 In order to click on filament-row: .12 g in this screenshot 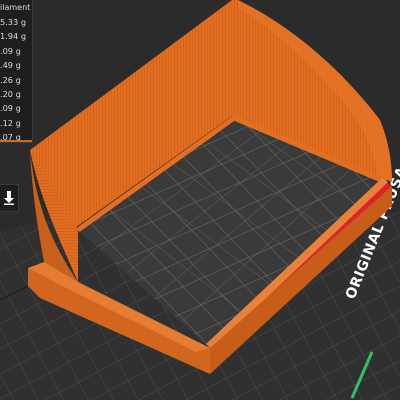, I will do `click(10, 122)`.